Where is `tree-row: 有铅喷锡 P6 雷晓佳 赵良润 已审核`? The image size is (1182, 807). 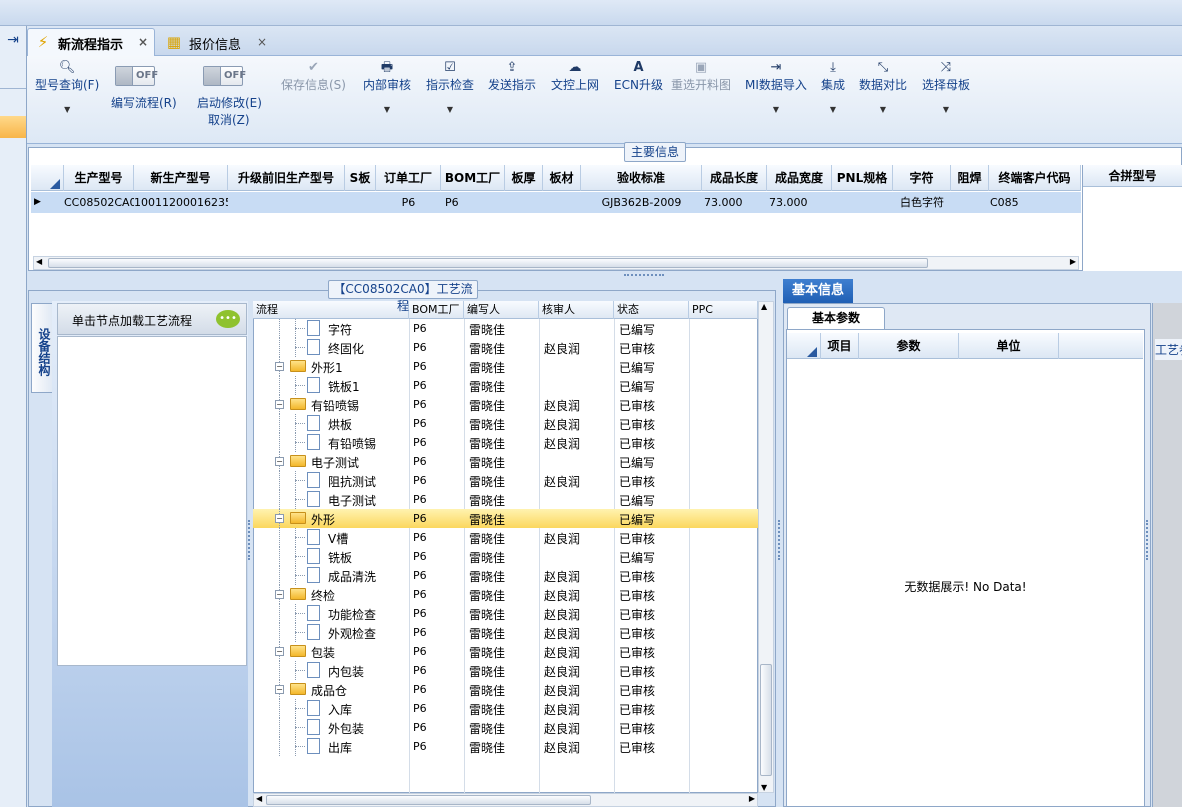
tree-row: 有铅喷锡 P6 雷晓佳 赵良润 已审核 is located at coordinates (505, 442).